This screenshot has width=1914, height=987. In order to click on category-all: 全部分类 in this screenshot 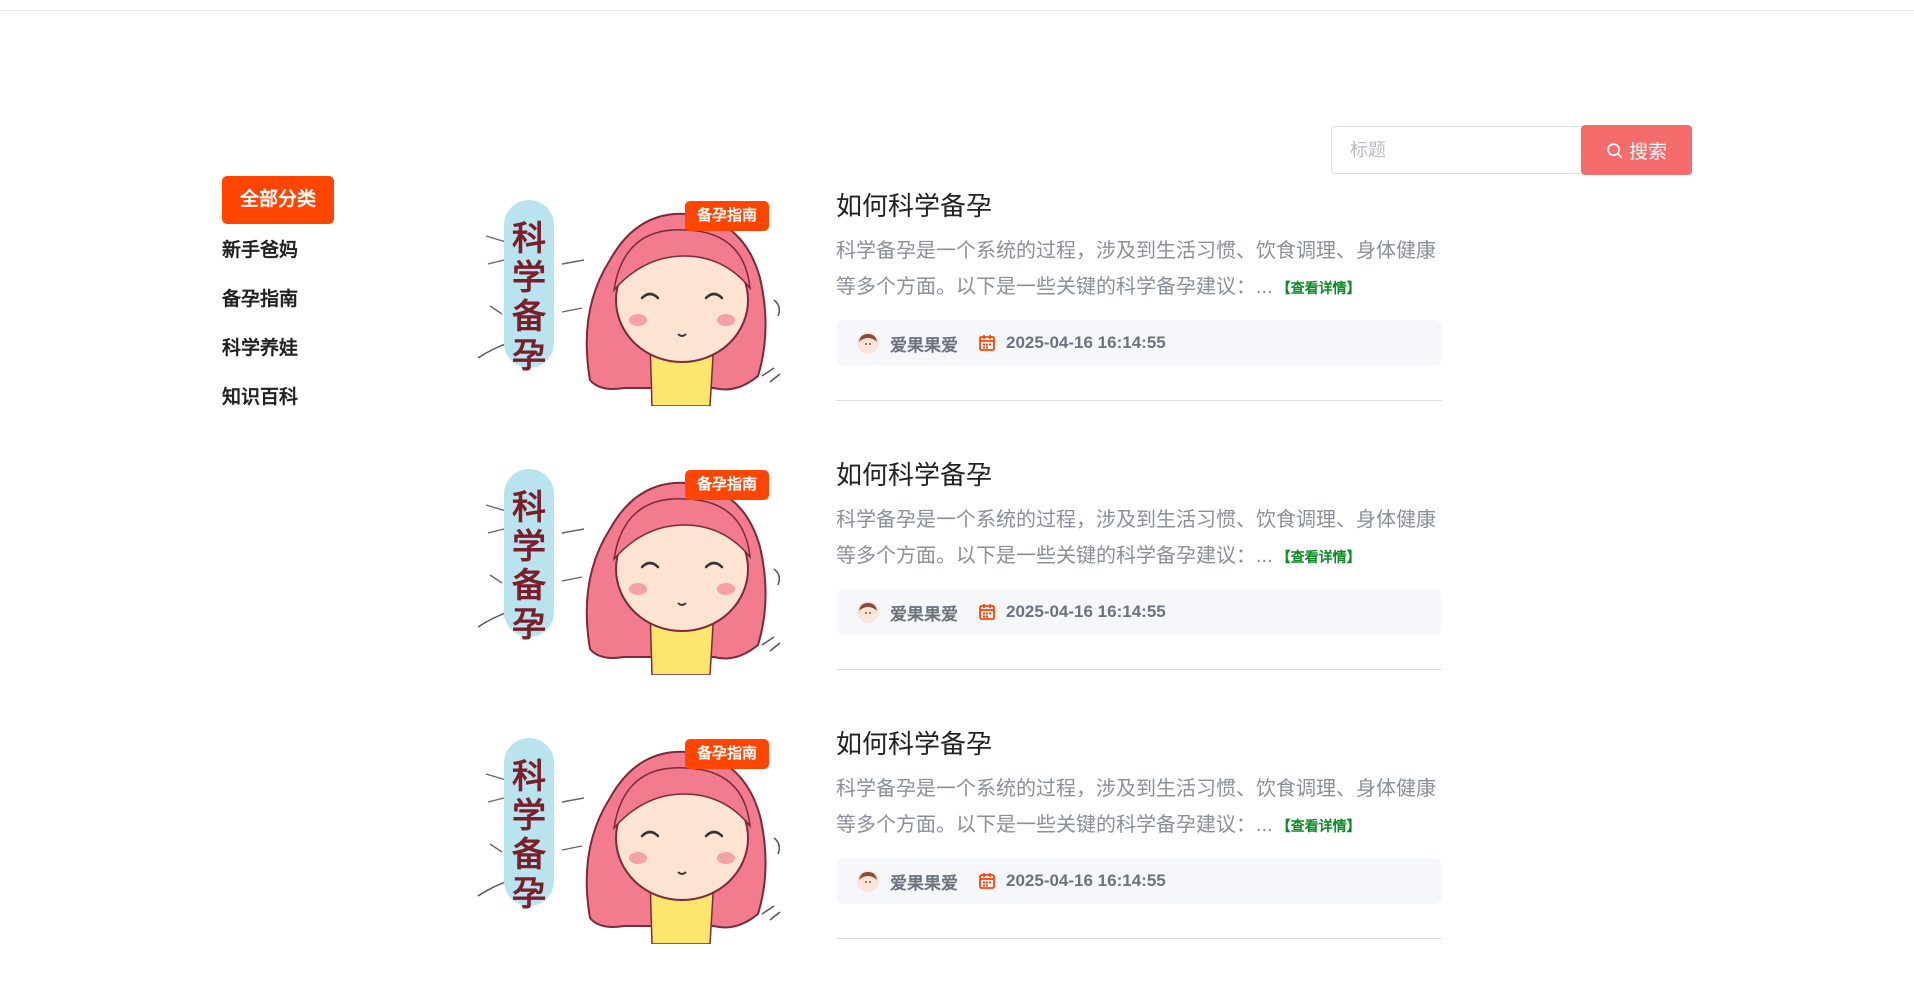, I will do `click(278, 200)`.